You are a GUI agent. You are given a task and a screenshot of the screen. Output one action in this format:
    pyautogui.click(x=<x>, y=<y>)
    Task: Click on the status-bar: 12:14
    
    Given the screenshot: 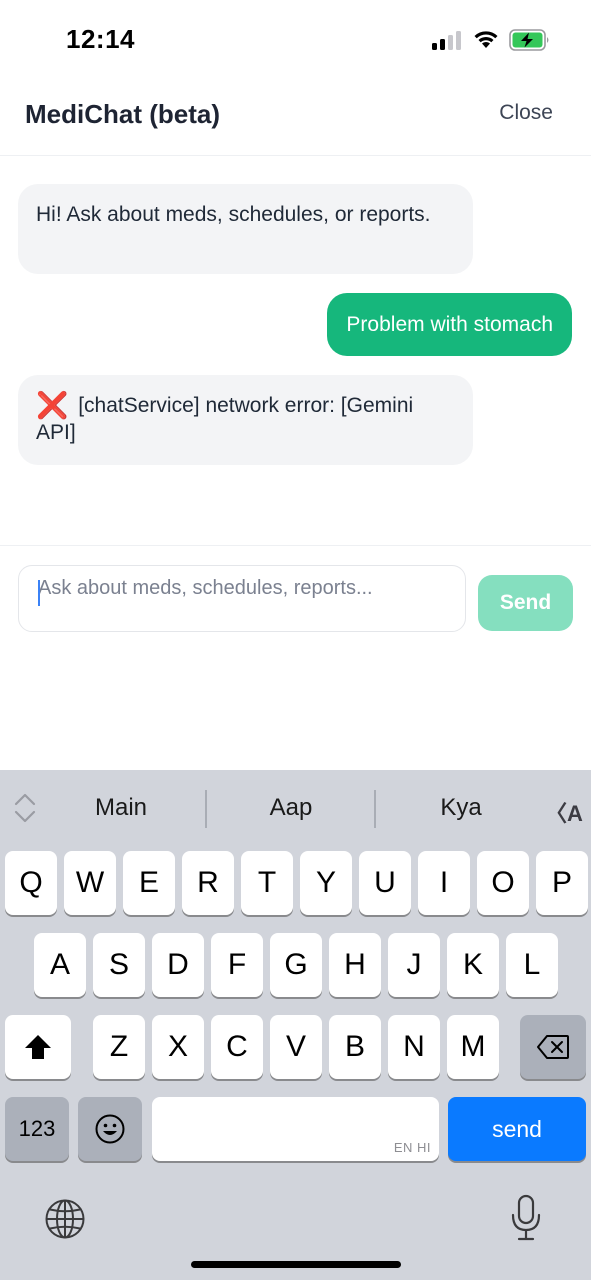 What is the action you would take?
    pyautogui.click(x=295, y=40)
    